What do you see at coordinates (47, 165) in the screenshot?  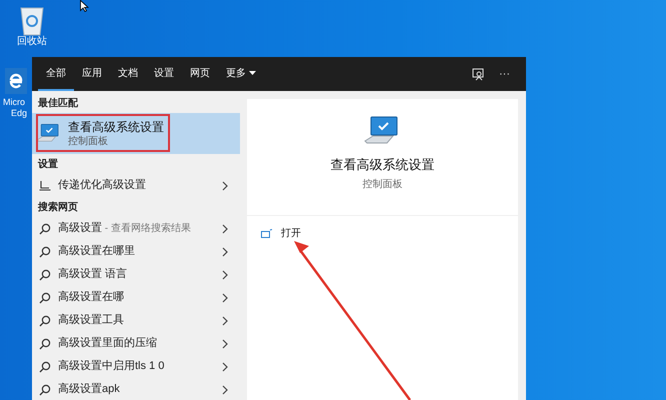 I see `section-header: 设置` at bounding box center [47, 165].